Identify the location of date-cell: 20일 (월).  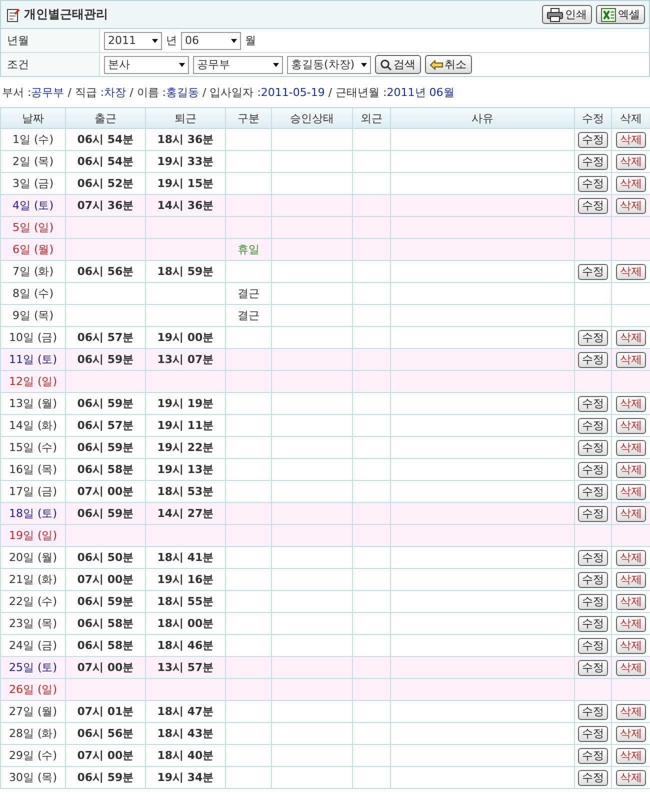
(33, 557).